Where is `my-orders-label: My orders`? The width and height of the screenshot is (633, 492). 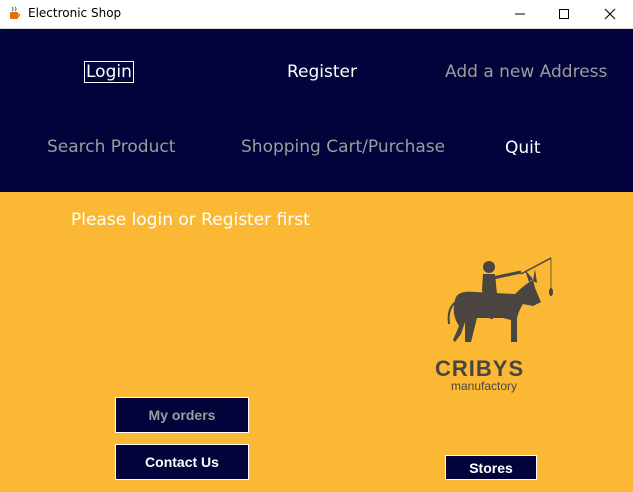 my-orders-label: My orders is located at coordinates (182, 415).